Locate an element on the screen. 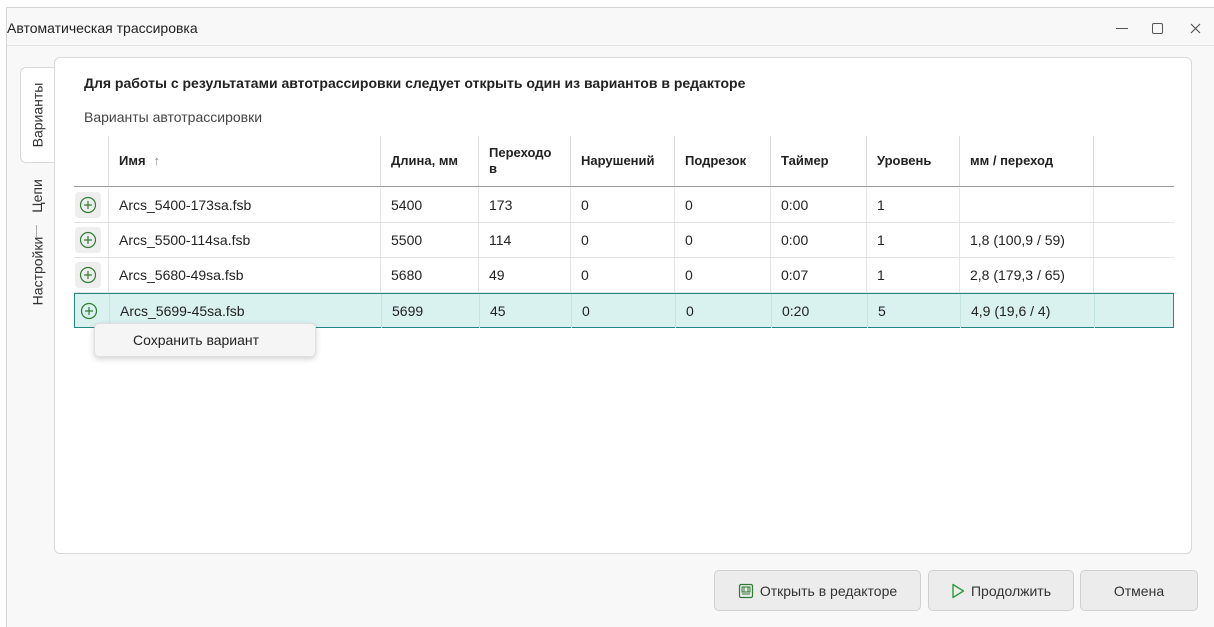 Image resolution: width=1214 pixels, height=627 pixels. context-menu-item-label: Сохранить вариант is located at coordinates (196, 340).